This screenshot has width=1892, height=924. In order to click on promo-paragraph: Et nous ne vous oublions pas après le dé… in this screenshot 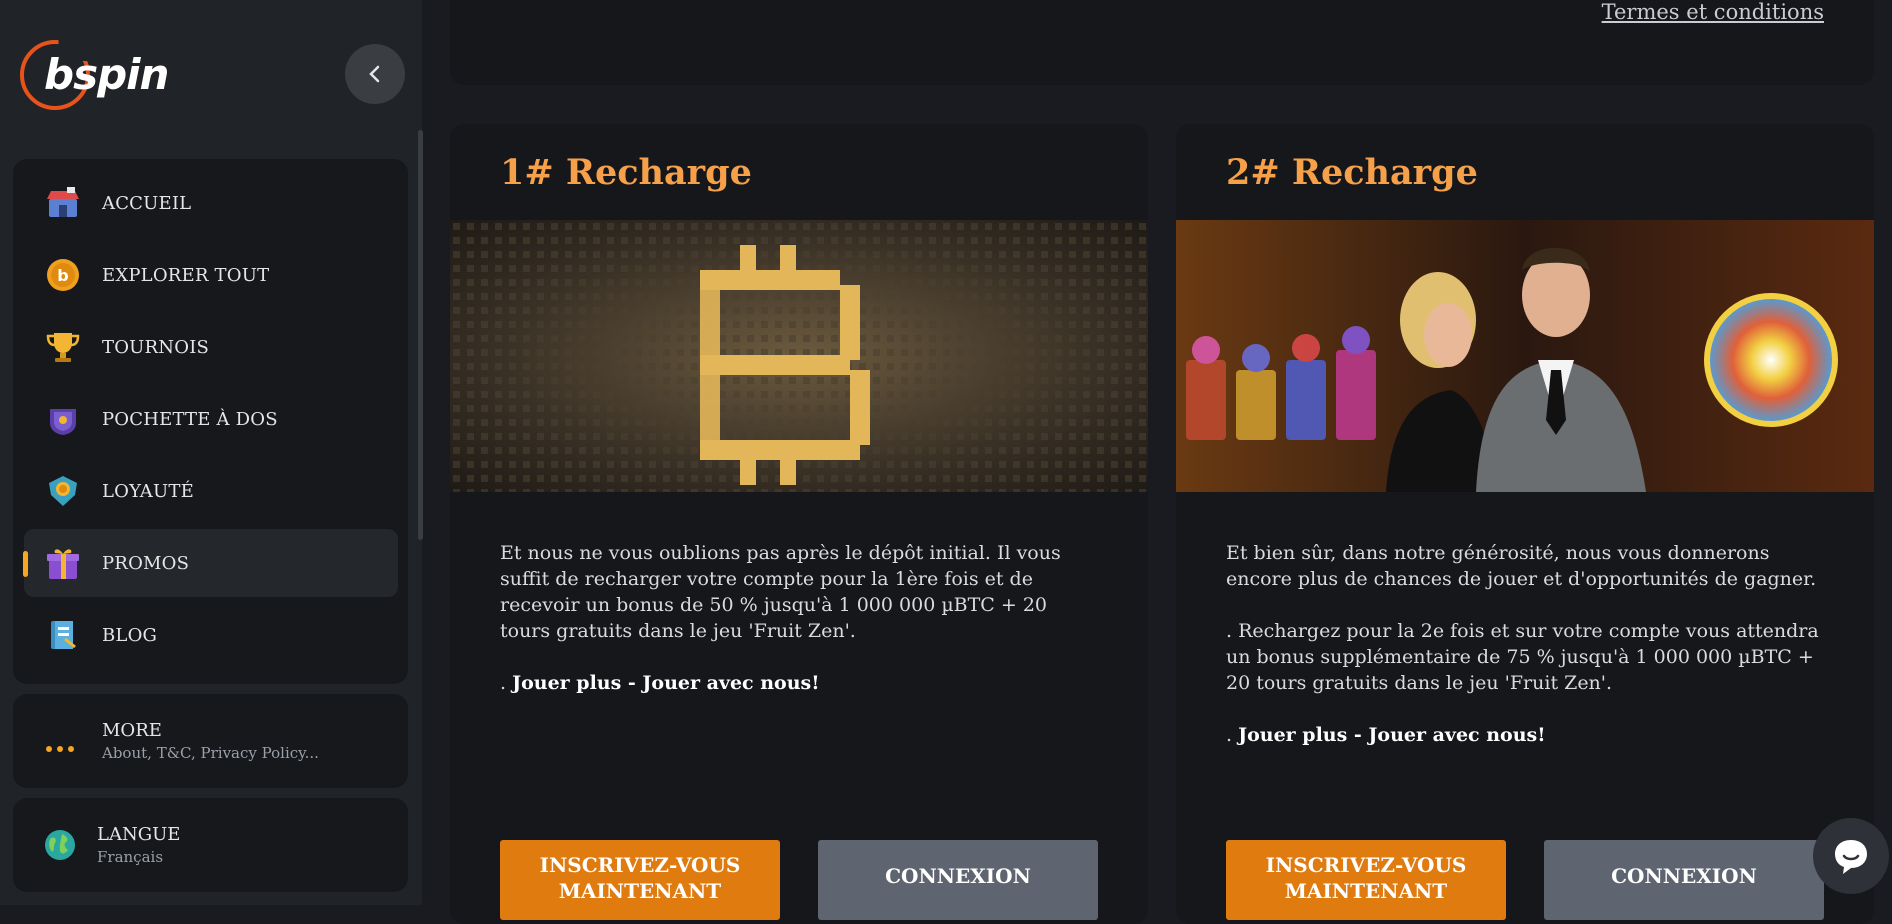, I will do `click(780, 592)`.